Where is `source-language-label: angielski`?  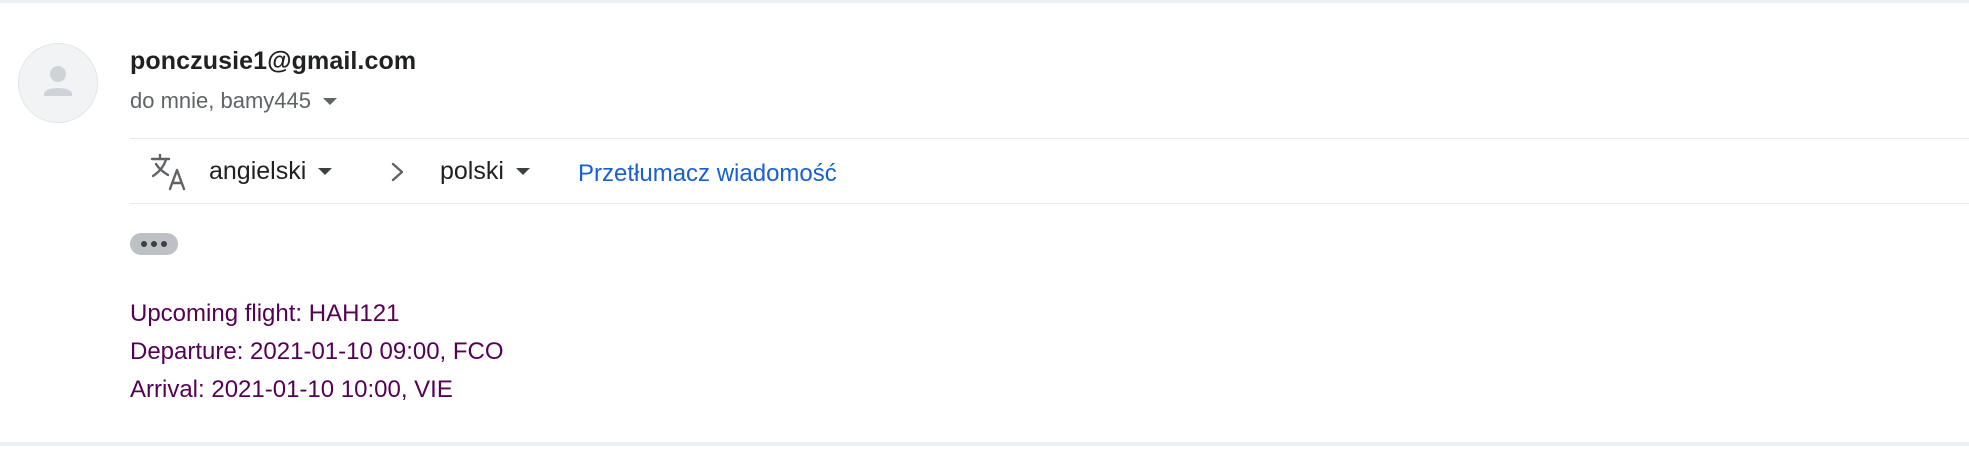
source-language-label: angielski is located at coordinates (258, 171).